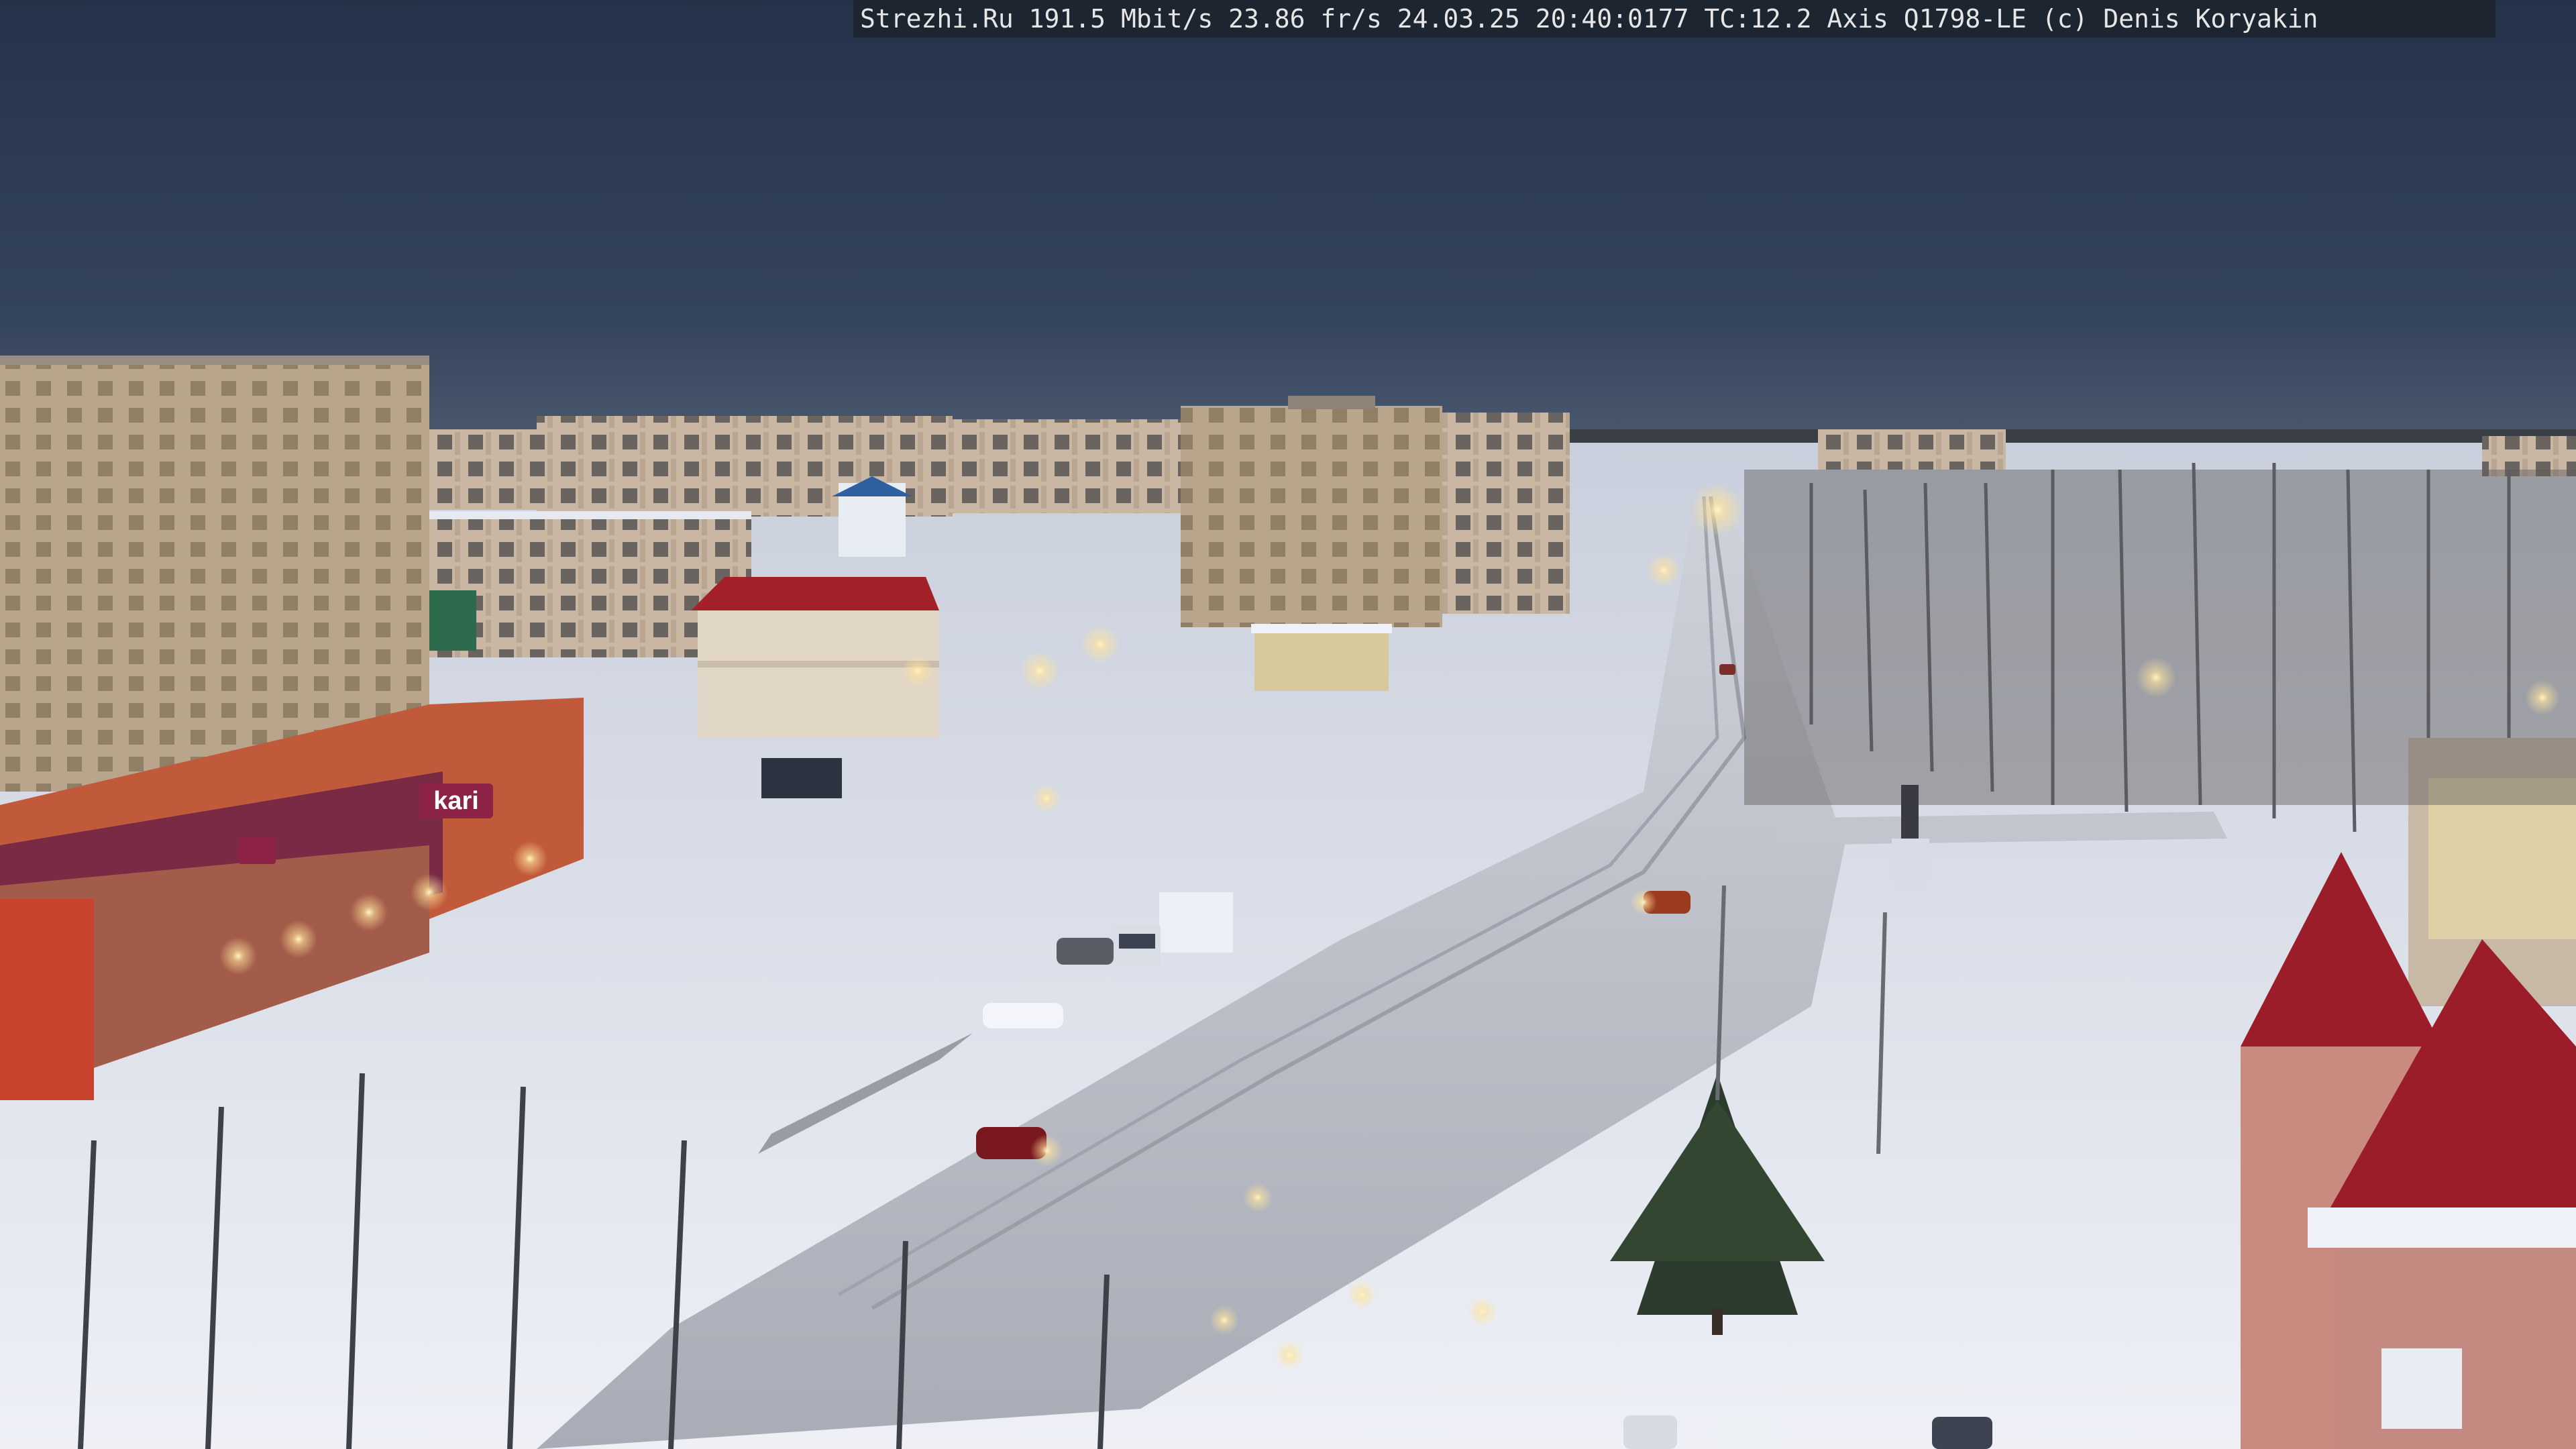  I want to click on overlay-date: 24.03.25, so click(1458, 19).